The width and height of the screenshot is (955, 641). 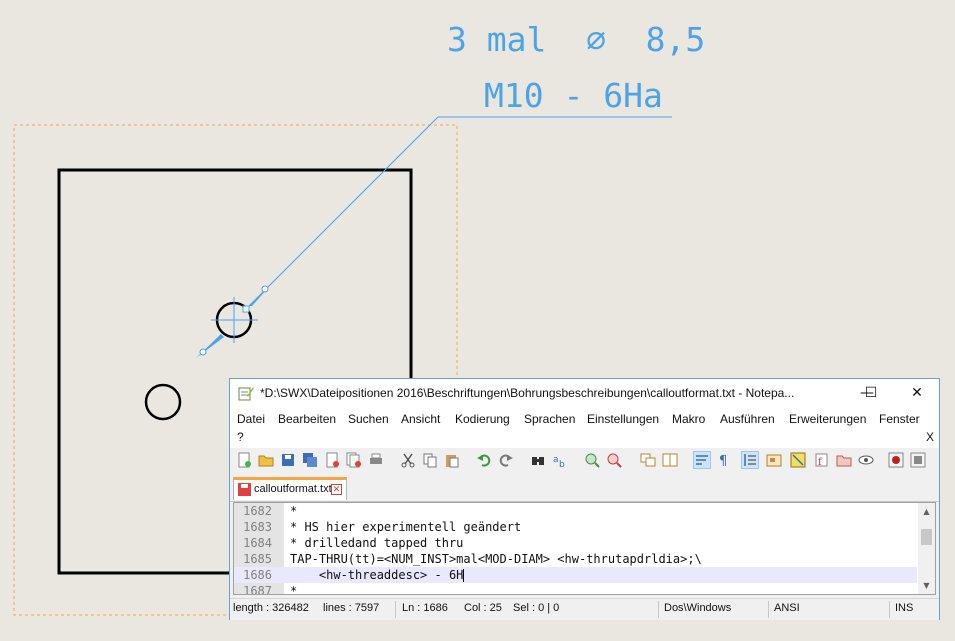 What do you see at coordinates (750, 460) in the screenshot?
I see `indent-guide-icon` at bounding box center [750, 460].